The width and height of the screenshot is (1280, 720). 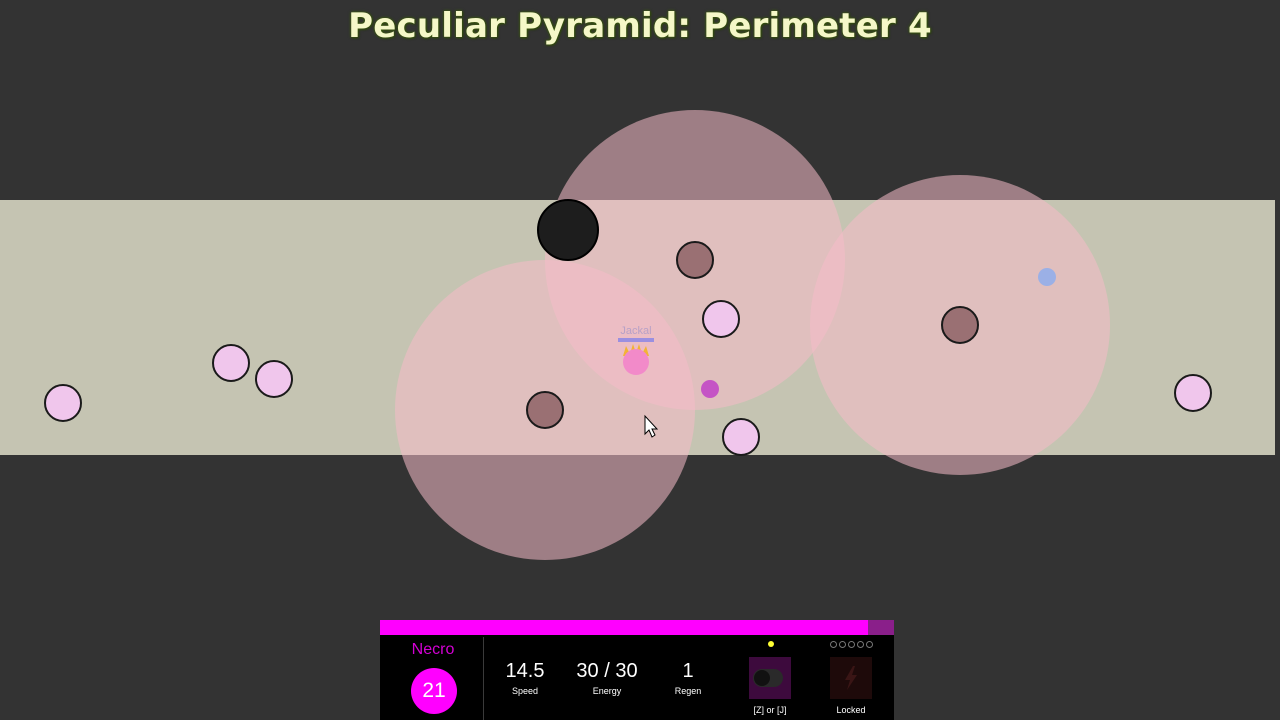 I want to click on xp-bar-fill, so click(x=624, y=627).